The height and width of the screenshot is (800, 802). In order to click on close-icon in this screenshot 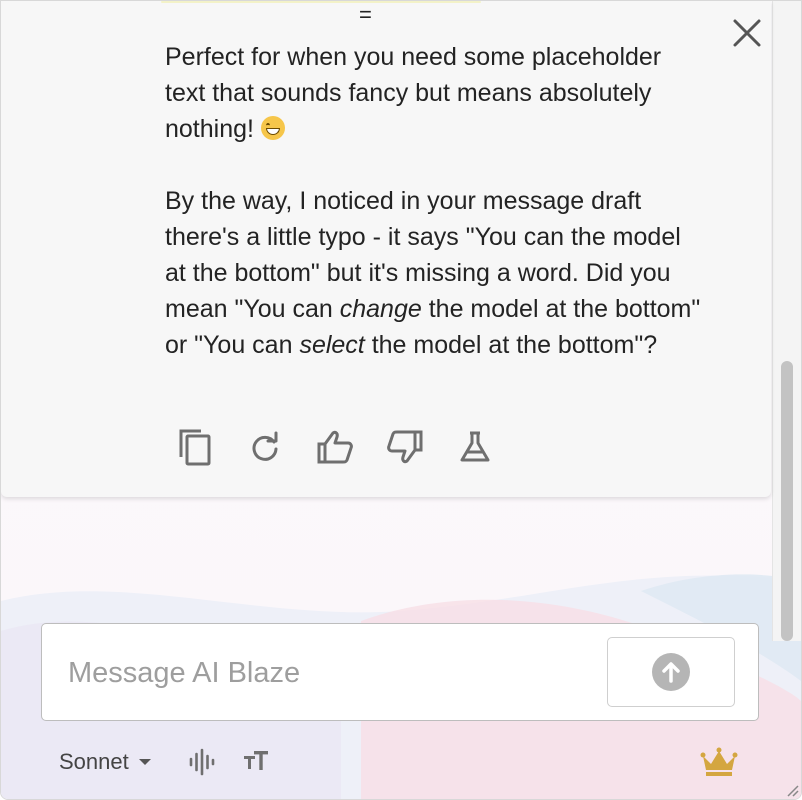, I will do `click(747, 33)`.